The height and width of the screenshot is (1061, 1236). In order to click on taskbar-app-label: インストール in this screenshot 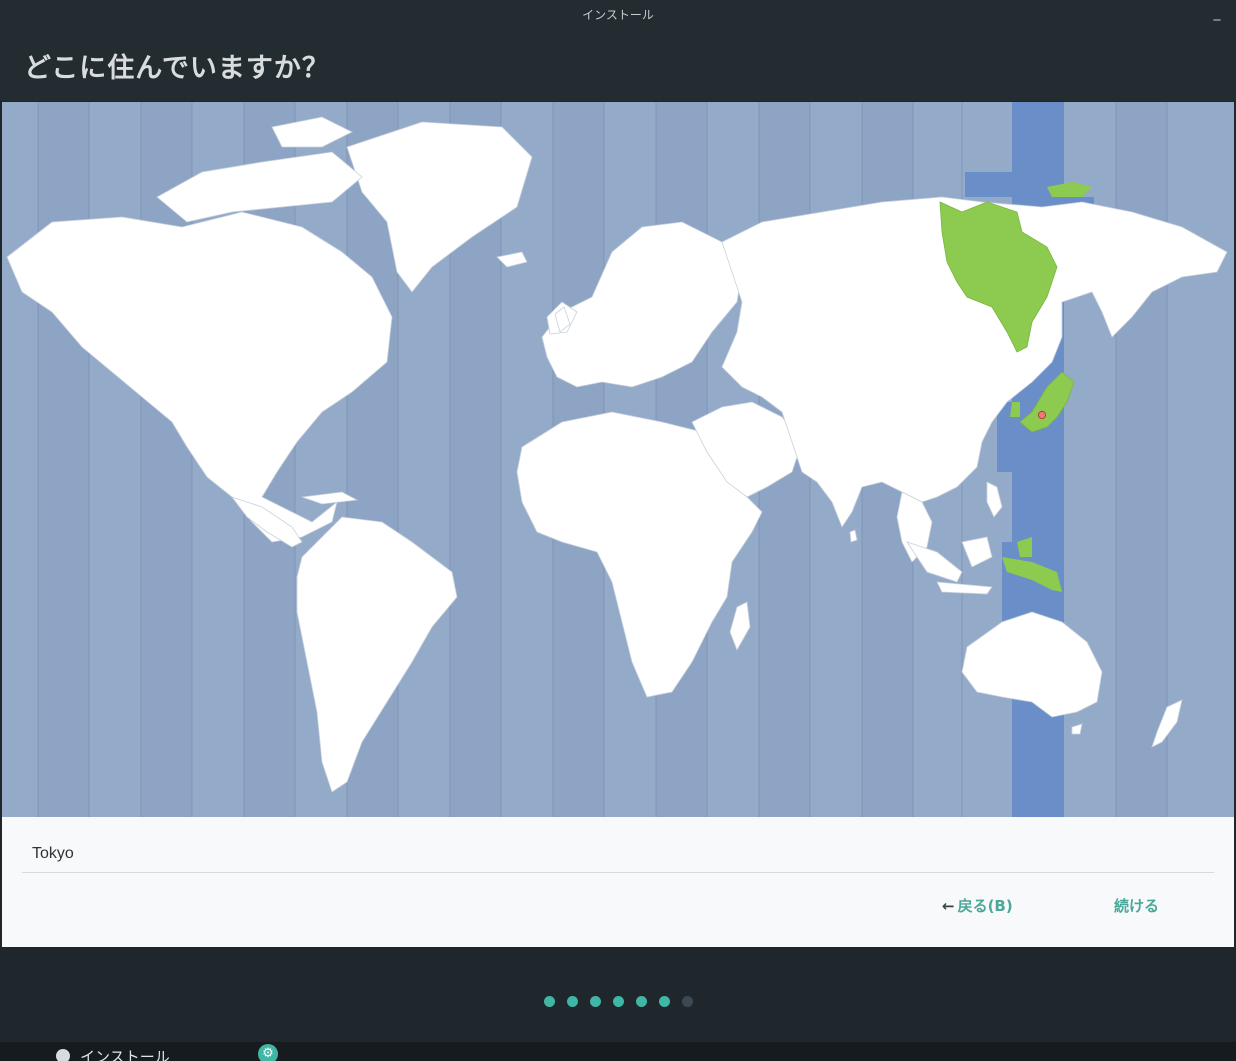, I will do `click(125, 1054)`.